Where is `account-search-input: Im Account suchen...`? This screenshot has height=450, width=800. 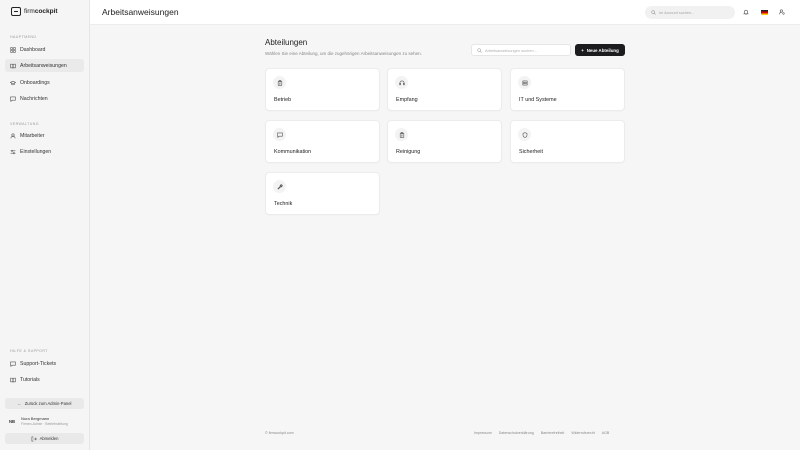
account-search-input: Im Account suchen... is located at coordinates (690, 12).